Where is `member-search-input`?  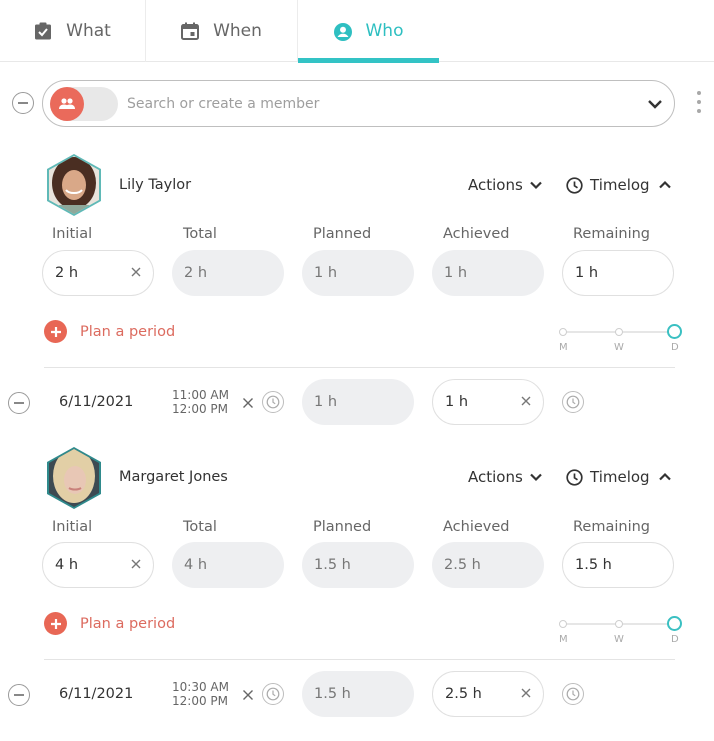
member-search-input is located at coordinates (372, 104).